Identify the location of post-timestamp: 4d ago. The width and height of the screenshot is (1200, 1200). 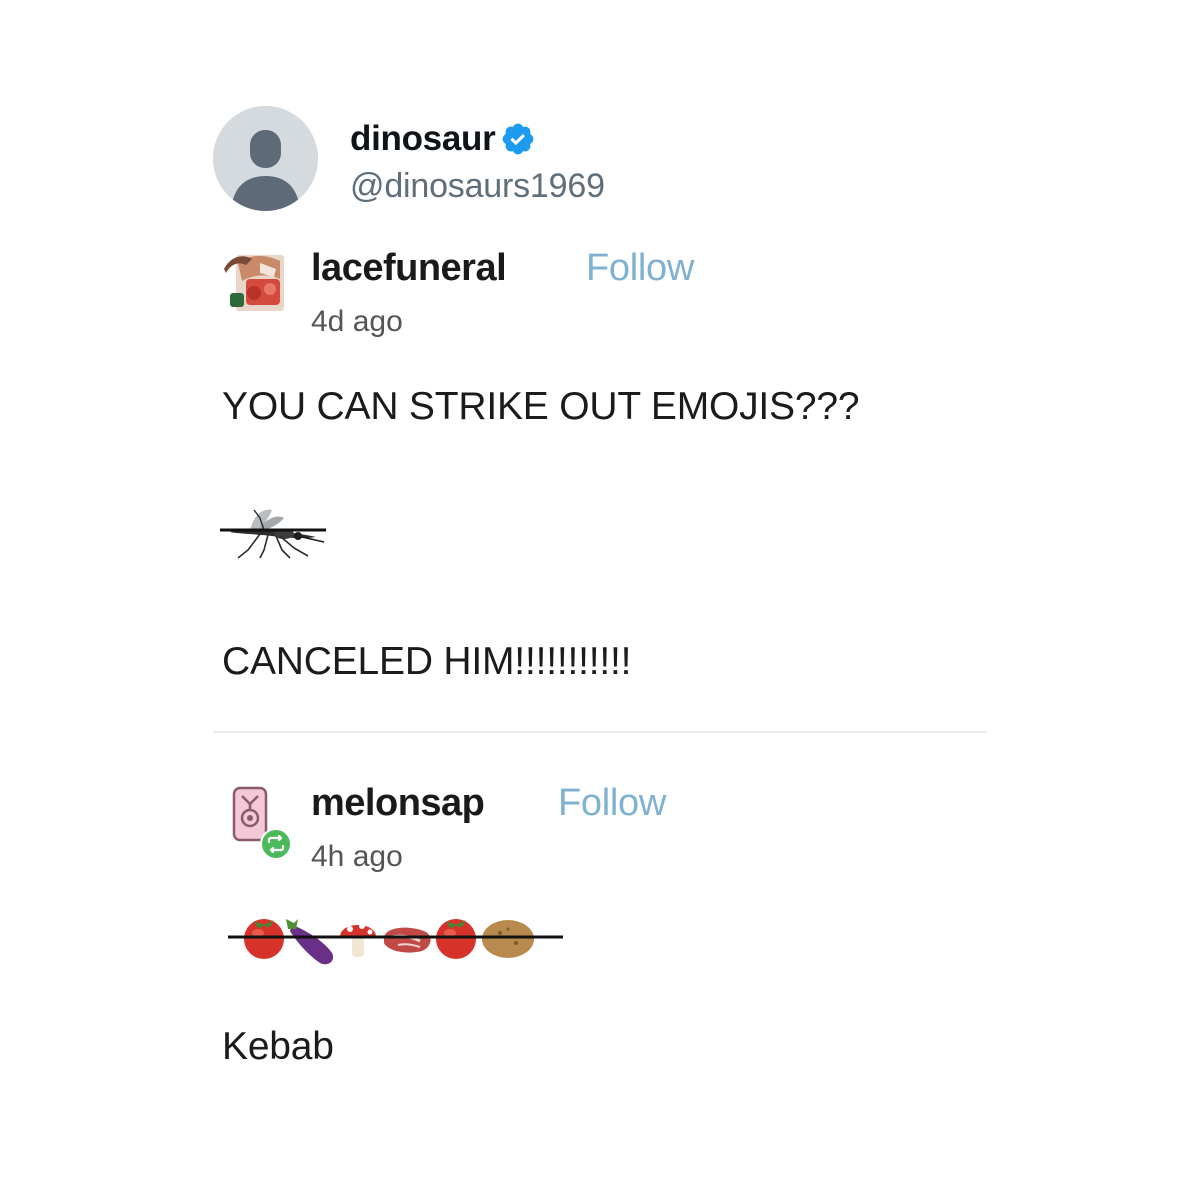
(357, 321).